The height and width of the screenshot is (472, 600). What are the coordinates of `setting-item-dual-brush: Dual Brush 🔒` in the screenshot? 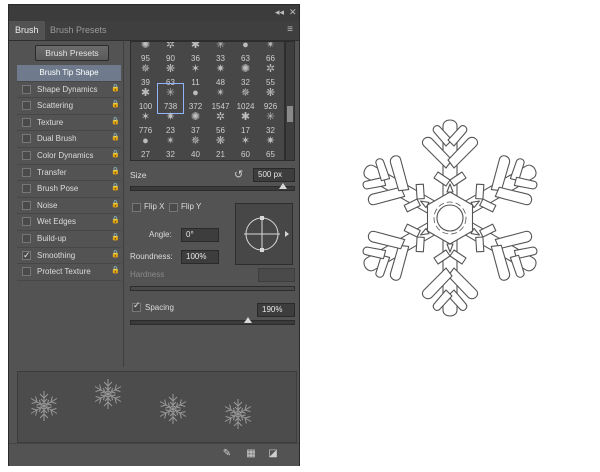 It's located at (69, 139).